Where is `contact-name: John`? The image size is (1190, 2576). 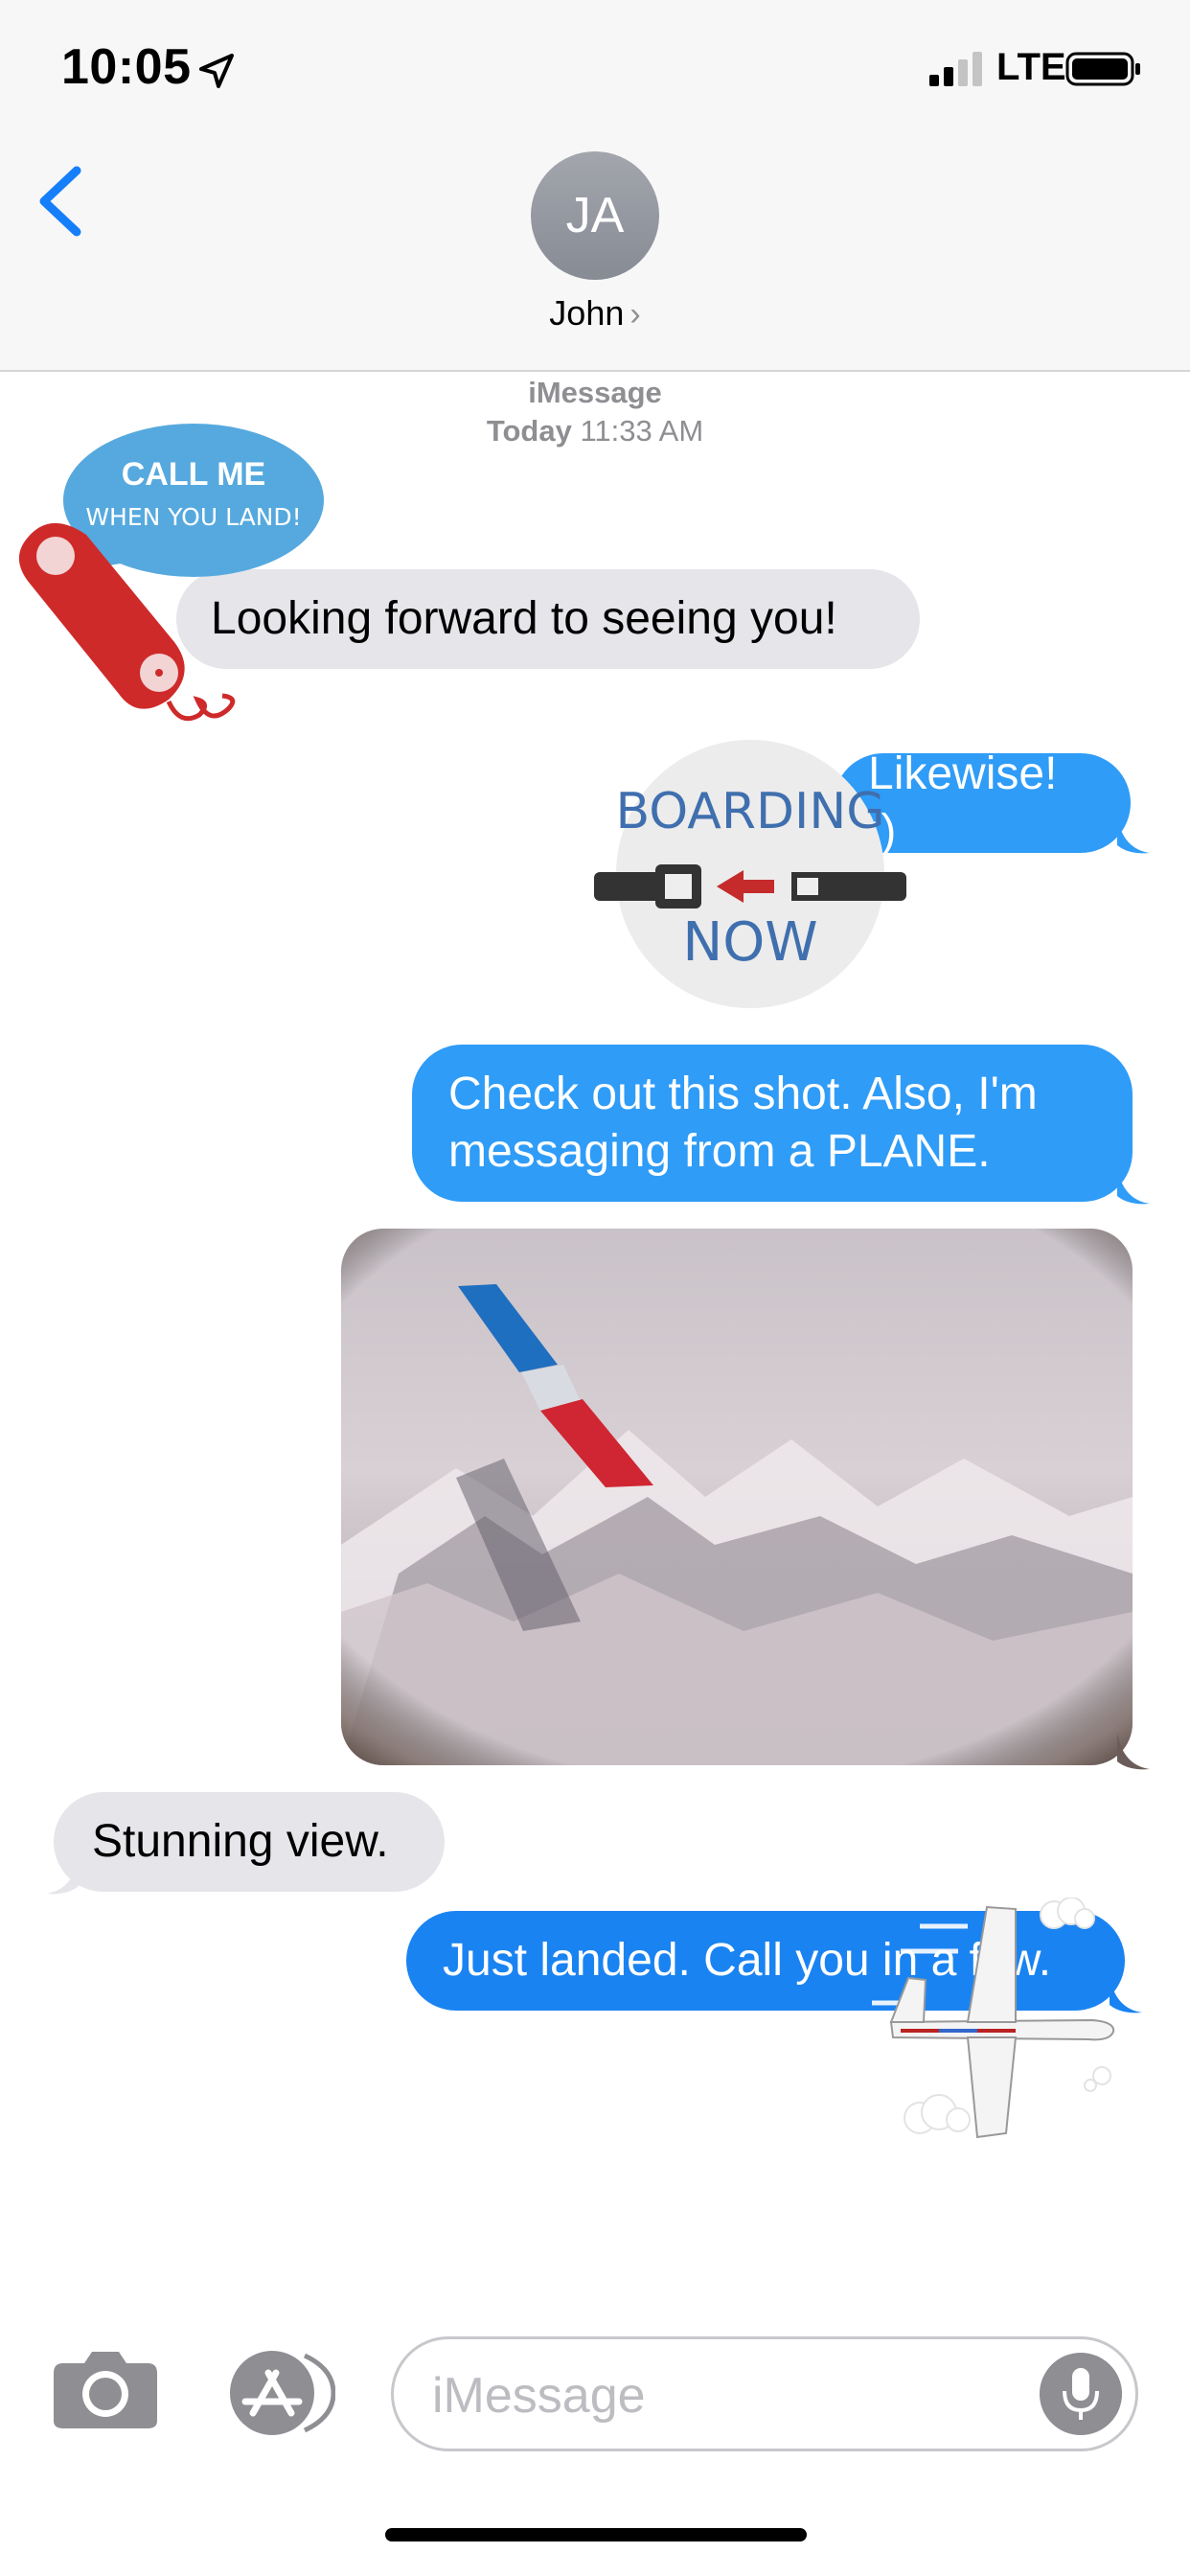 contact-name: John is located at coordinates (587, 313).